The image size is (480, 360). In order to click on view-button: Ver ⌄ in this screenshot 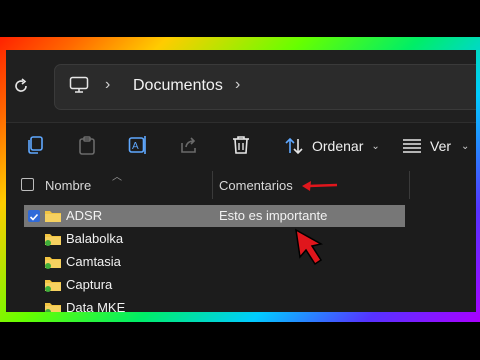, I will do `click(435, 146)`.